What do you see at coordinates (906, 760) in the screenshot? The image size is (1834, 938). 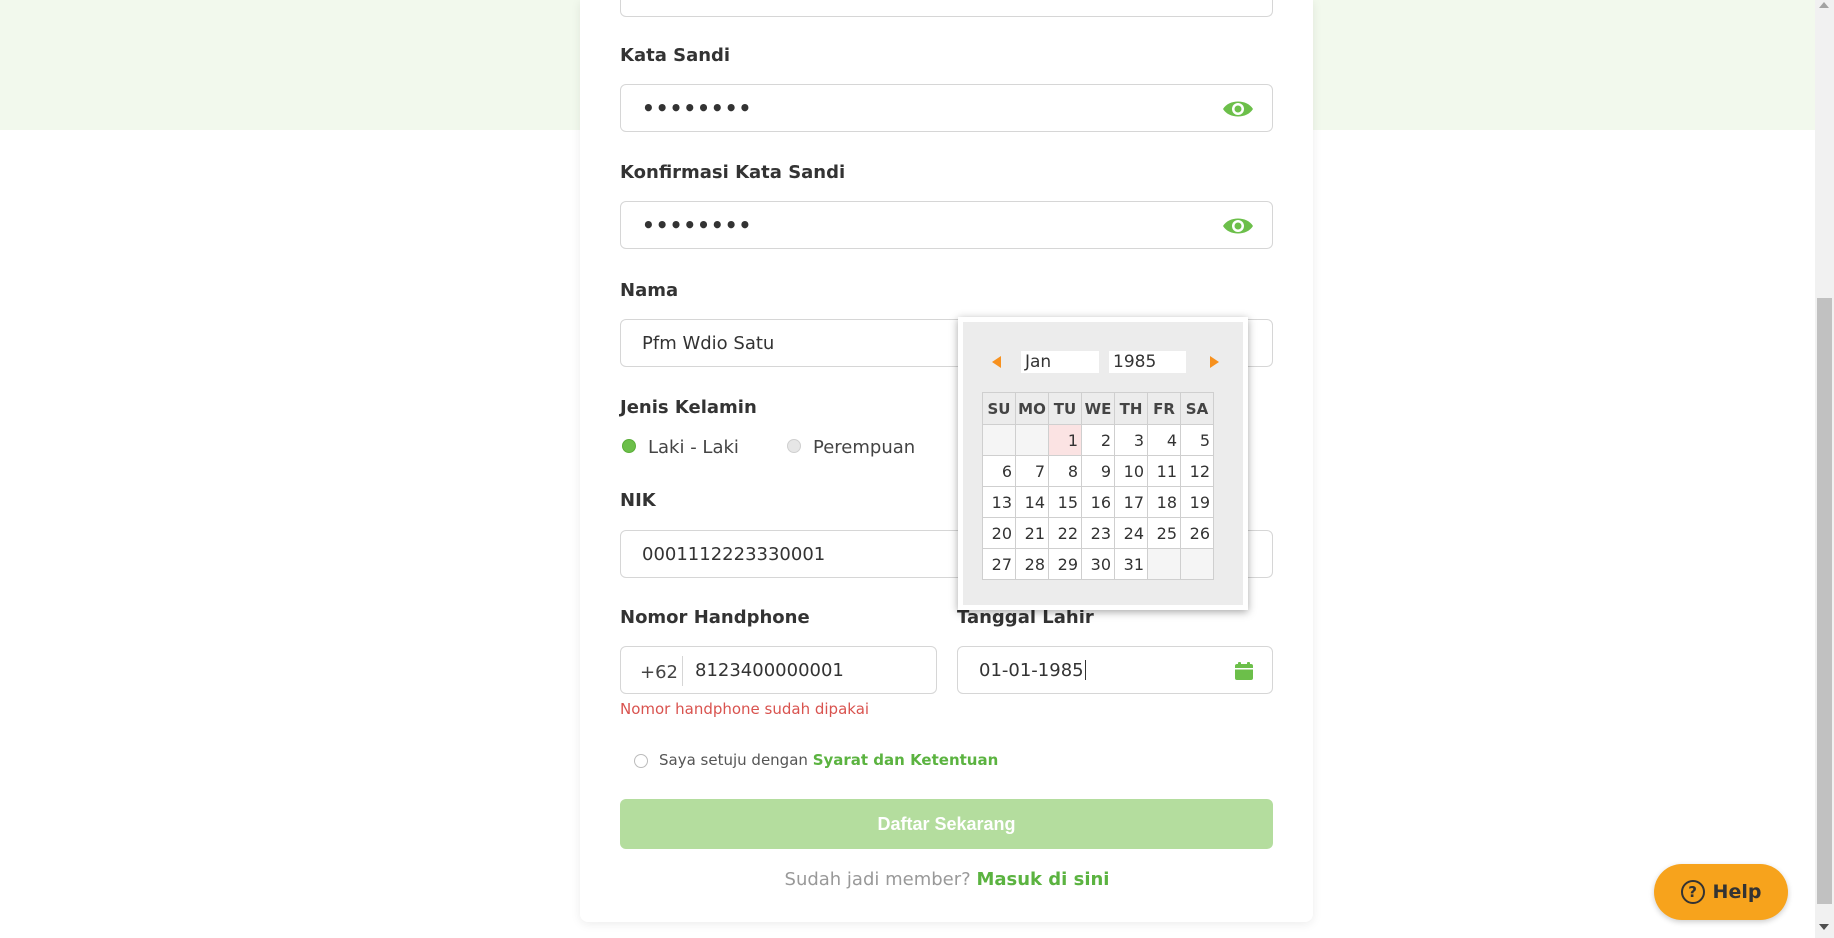 I see `terms-link: Syarat dan Ketentuan` at bounding box center [906, 760].